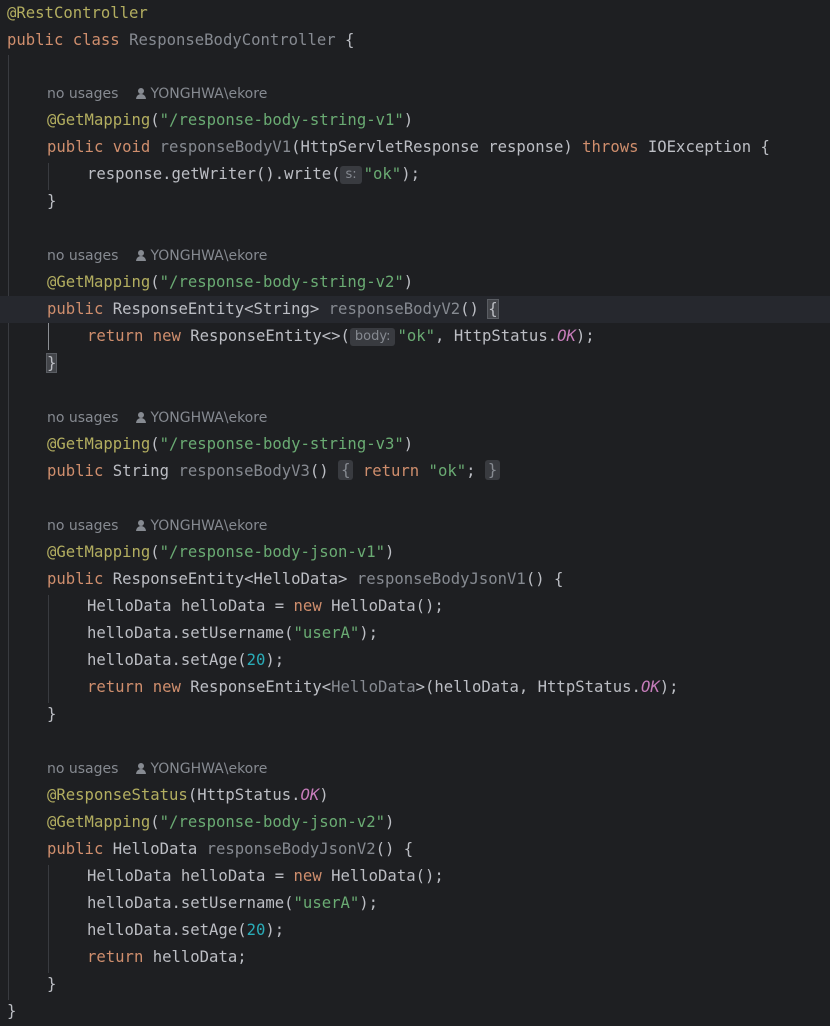 The image size is (830, 1026). Describe the element at coordinates (244, 471) in the screenshot. I see `method-name: responseBodyV3` at that location.